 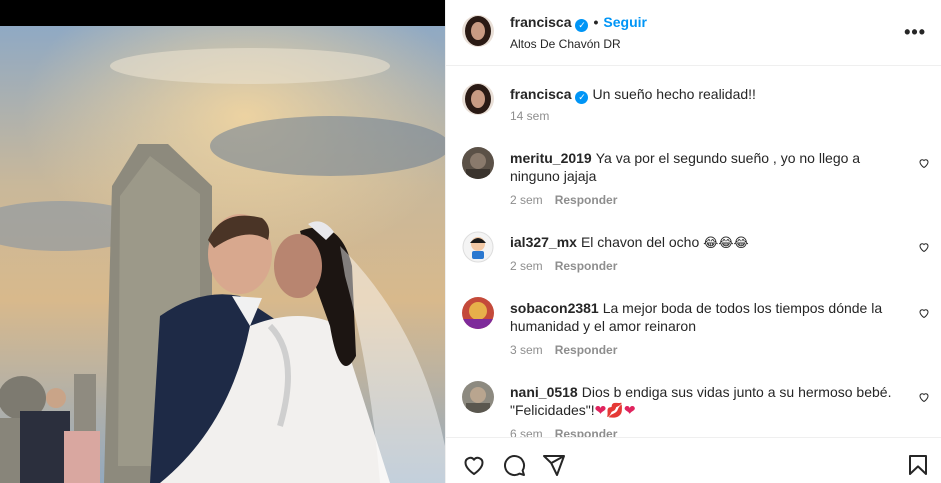 I want to click on comment-meta: 6 sem Responder, so click(x=563, y=432).